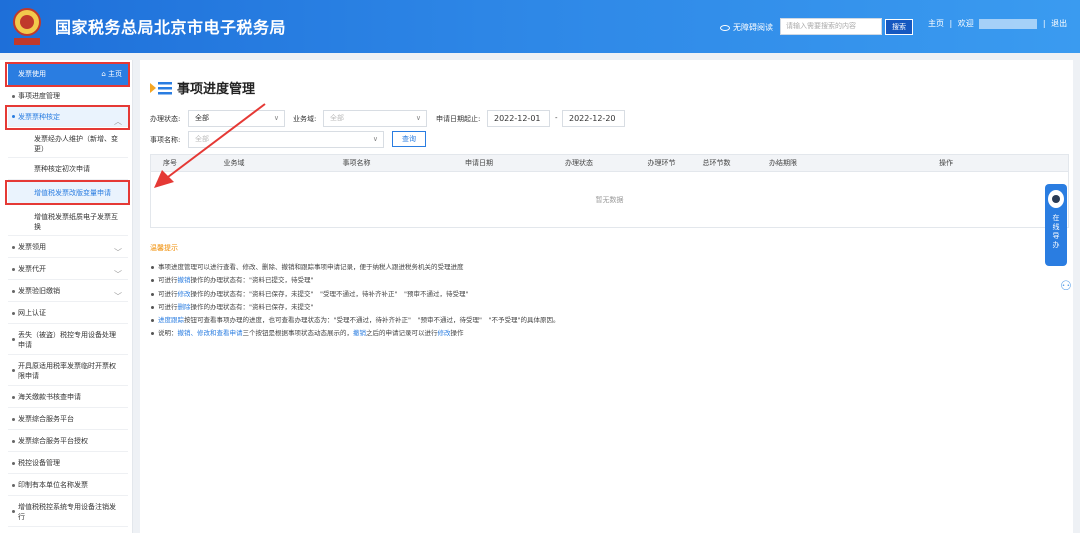 This screenshot has height=533, width=1080. Describe the element at coordinates (68, 222) in the screenshot. I see `sidebar-subitem-vat-exchange: 增值税发票纸质电子发票互换` at that location.